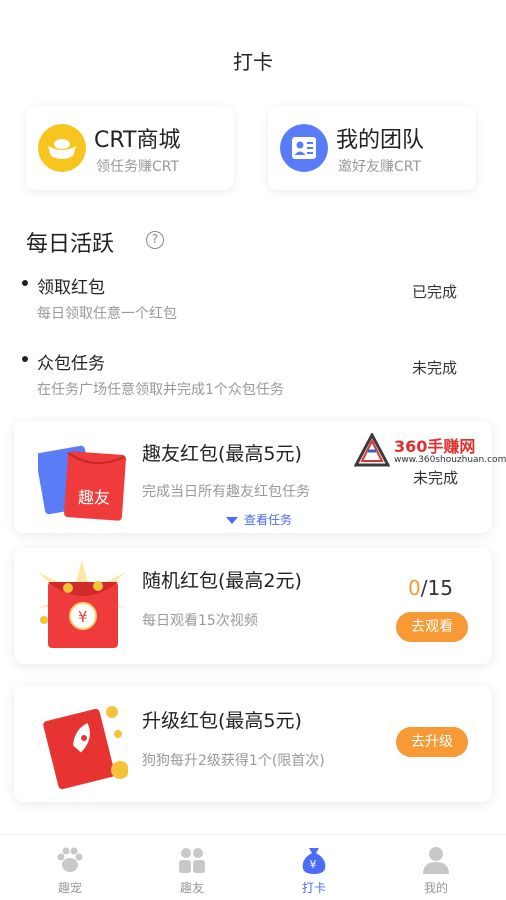 The image size is (506, 900). What do you see at coordinates (82, 483) in the screenshot?
I see `red-envelope-icon: 趣友` at bounding box center [82, 483].